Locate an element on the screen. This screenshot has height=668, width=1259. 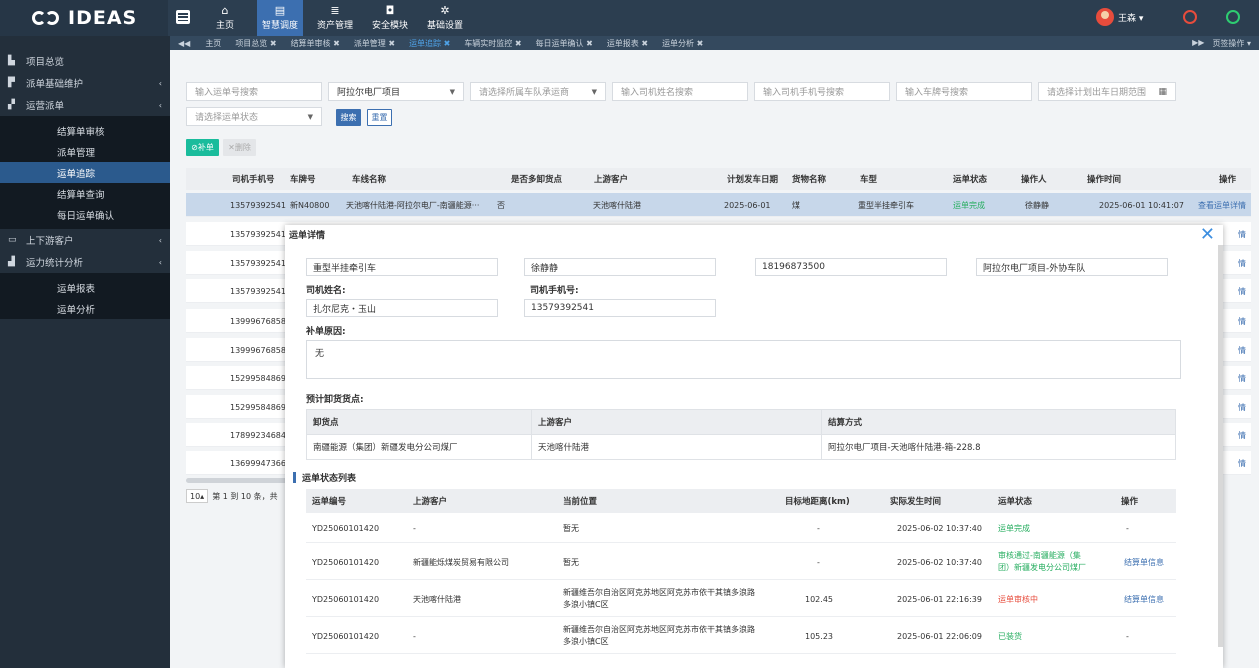
brand-logo: IDEAS is located at coordinates (84, 18).